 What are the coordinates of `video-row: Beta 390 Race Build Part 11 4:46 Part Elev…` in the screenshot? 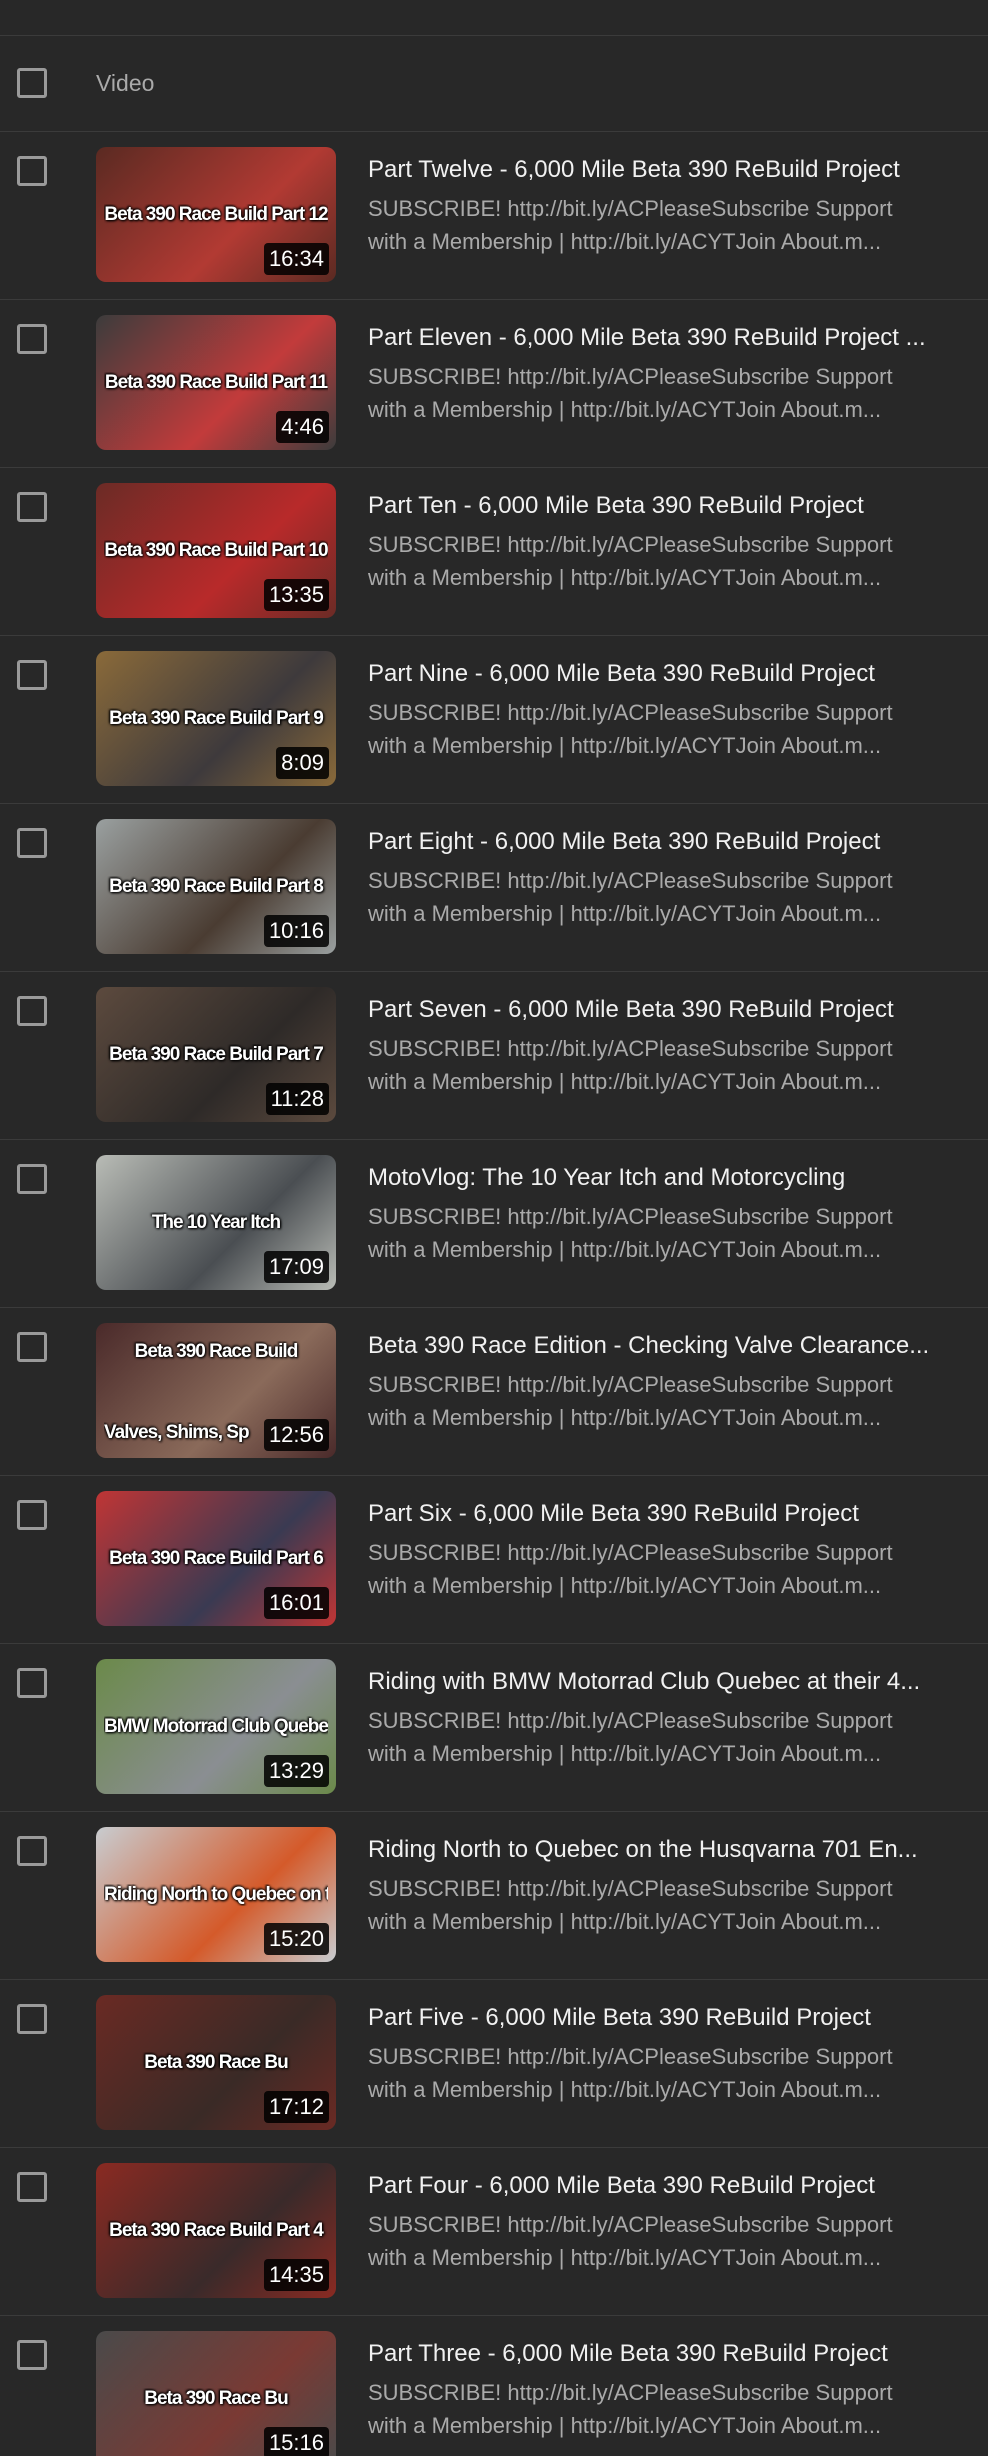 It's located at (494, 384).